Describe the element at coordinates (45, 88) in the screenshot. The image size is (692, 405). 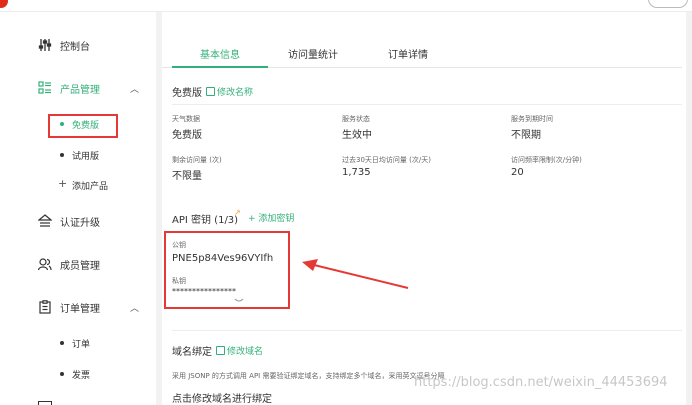
I see `grid-list-icon` at that location.